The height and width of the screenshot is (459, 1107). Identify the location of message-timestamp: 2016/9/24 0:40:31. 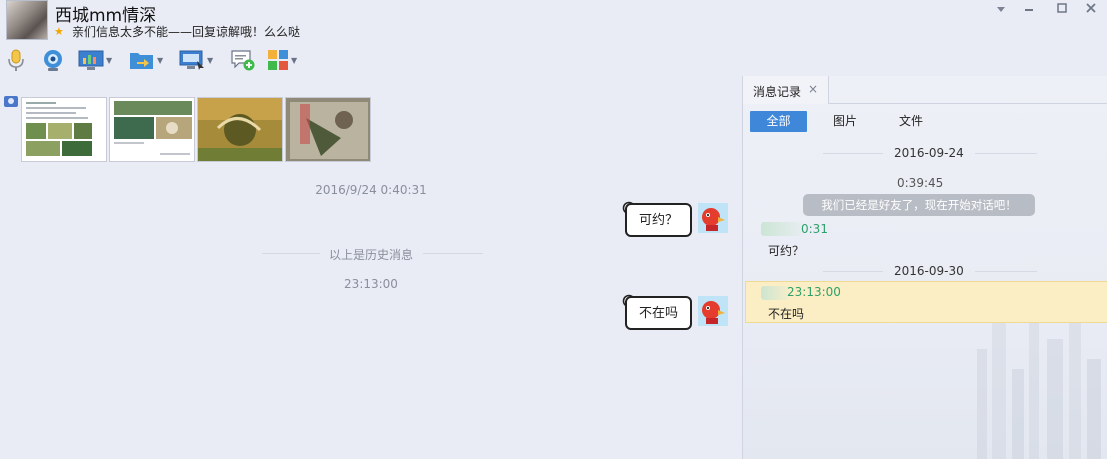
(371, 190).